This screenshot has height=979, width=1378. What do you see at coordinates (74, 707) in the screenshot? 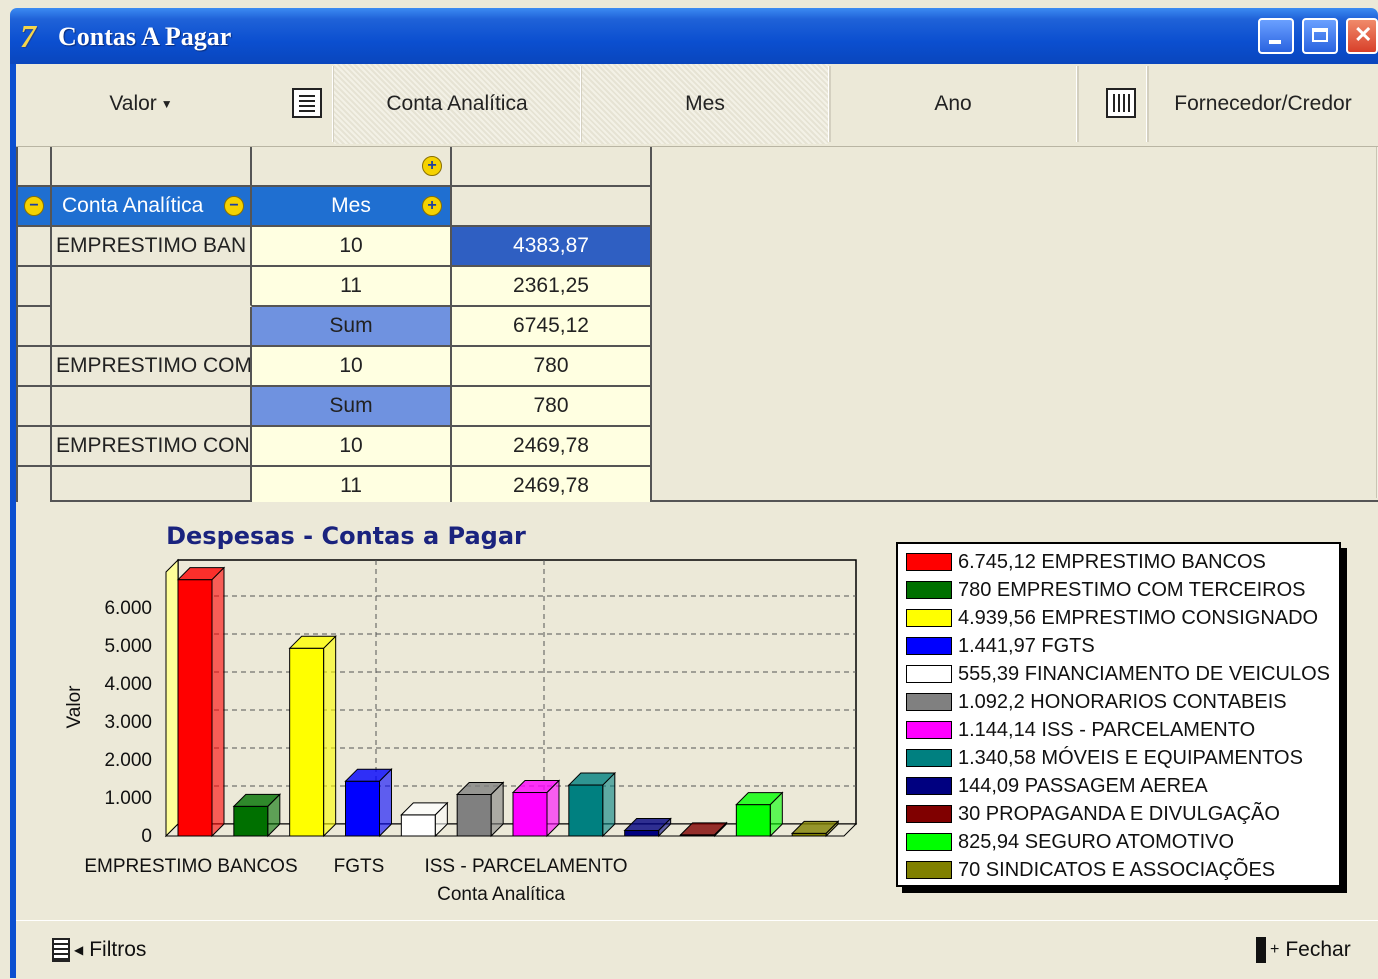
I see `y-axis-label: Valor` at bounding box center [74, 707].